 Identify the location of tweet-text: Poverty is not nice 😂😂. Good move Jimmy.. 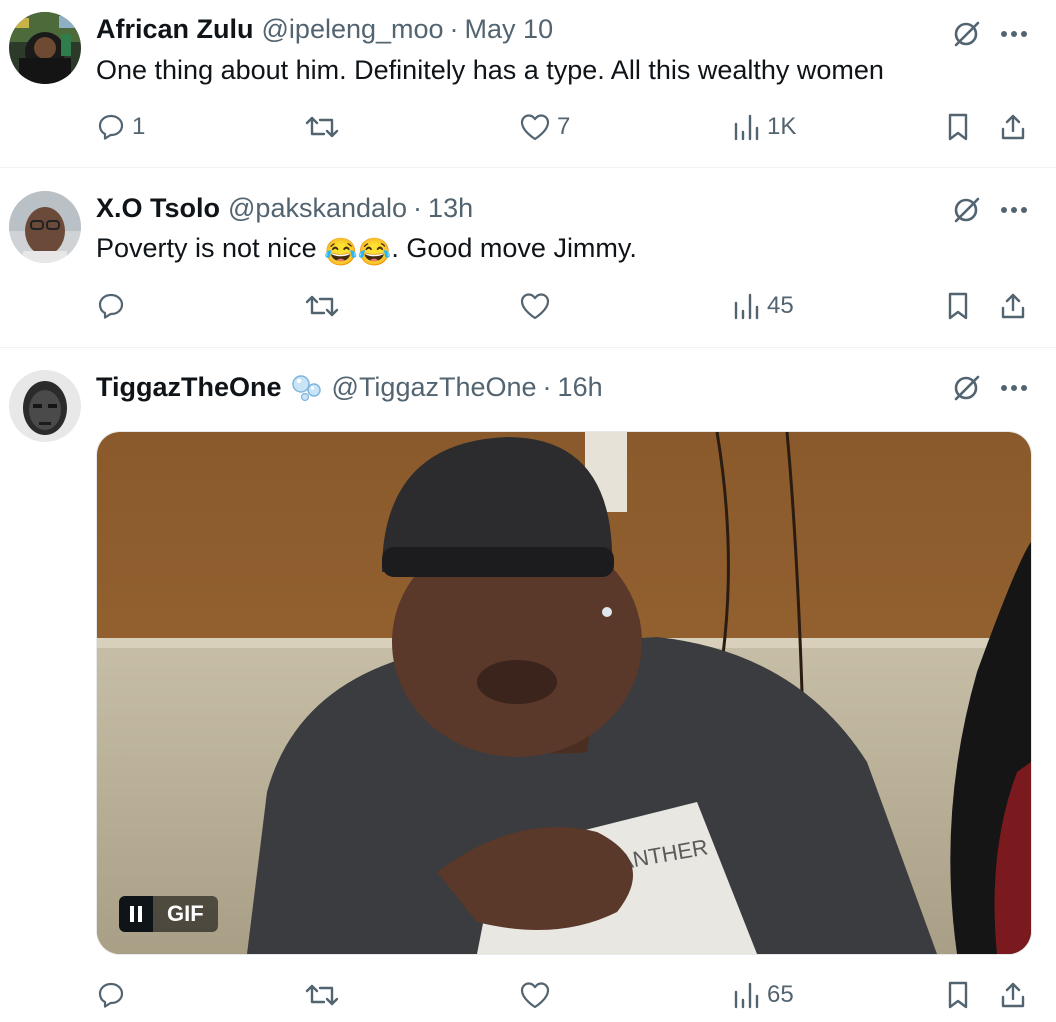
(366, 250).